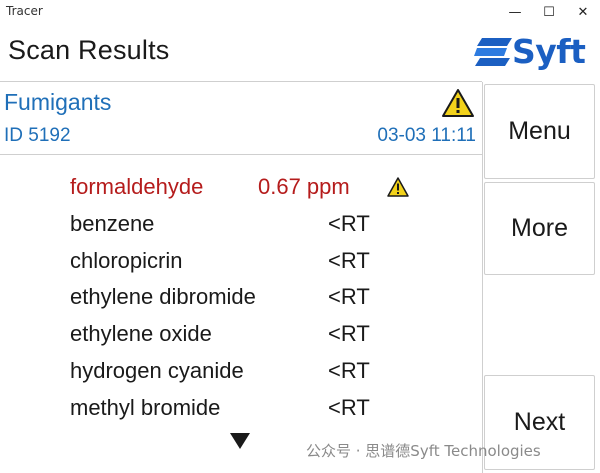 The width and height of the screenshot is (600, 473). What do you see at coordinates (89, 50) in the screenshot?
I see `page-title: Scan Results` at bounding box center [89, 50].